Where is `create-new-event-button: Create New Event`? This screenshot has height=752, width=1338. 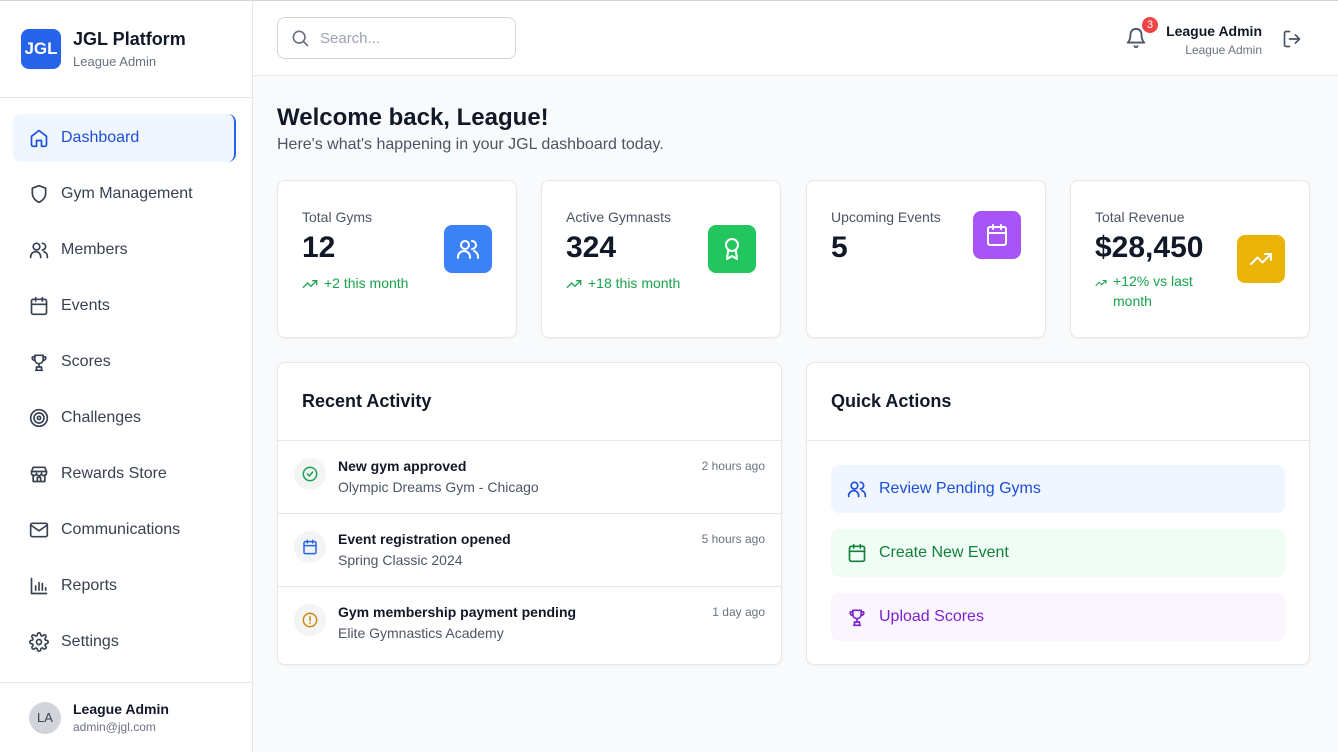
create-new-event-button: Create New Event is located at coordinates (1058, 553).